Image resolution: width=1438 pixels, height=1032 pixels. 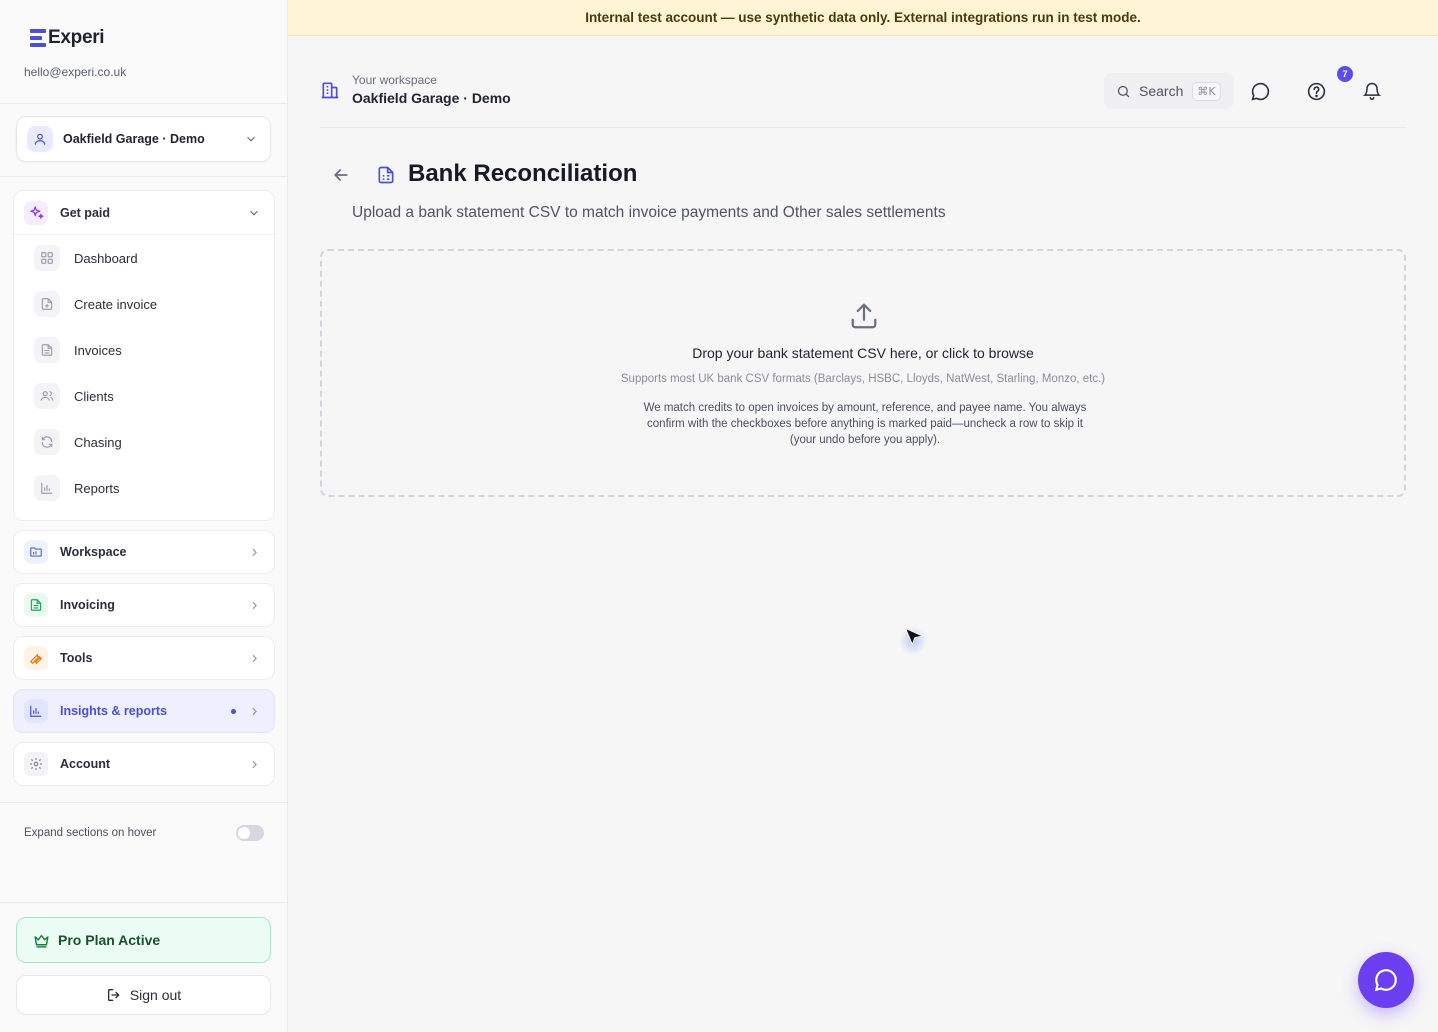 I want to click on expand-on-hover-label: Expand sections on hover, so click(x=90, y=833).